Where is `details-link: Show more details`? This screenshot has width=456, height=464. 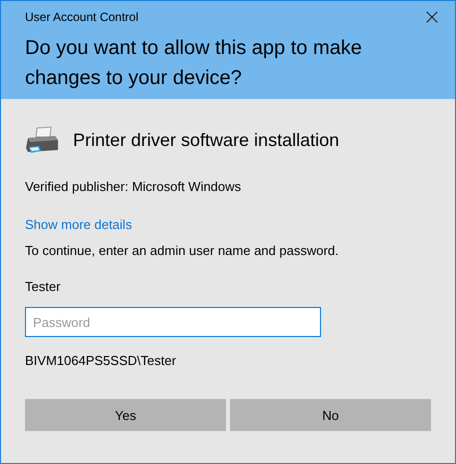 details-link: Show more details is located at coordinates (78, 224).